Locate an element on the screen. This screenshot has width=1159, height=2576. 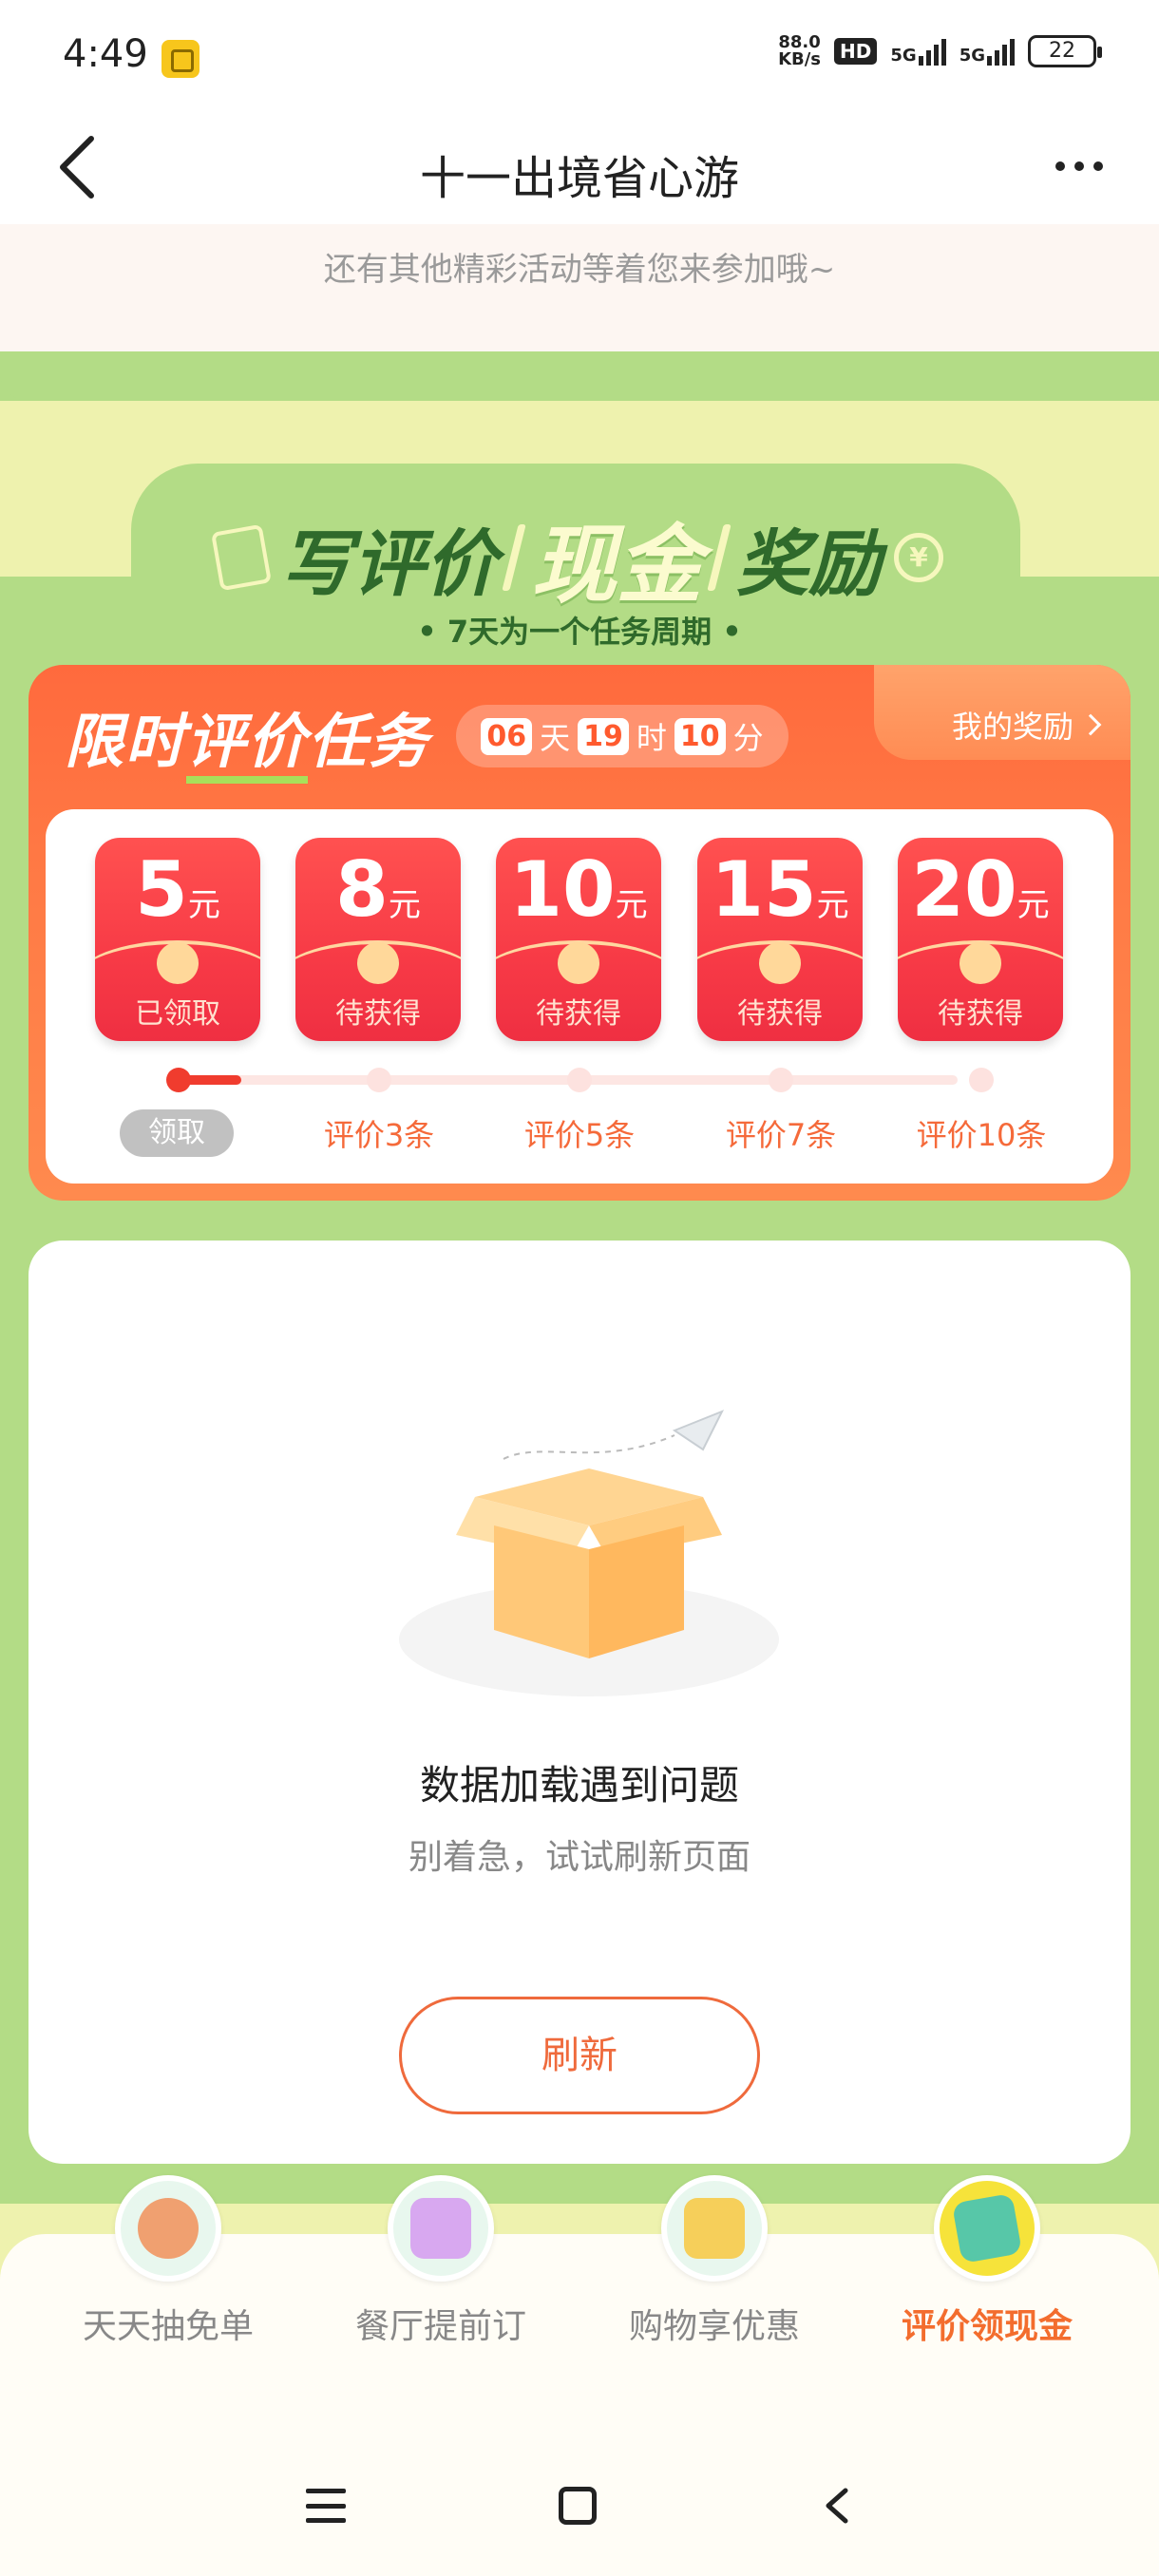
reward-amount: 5 is located at coordinates (161, 889).